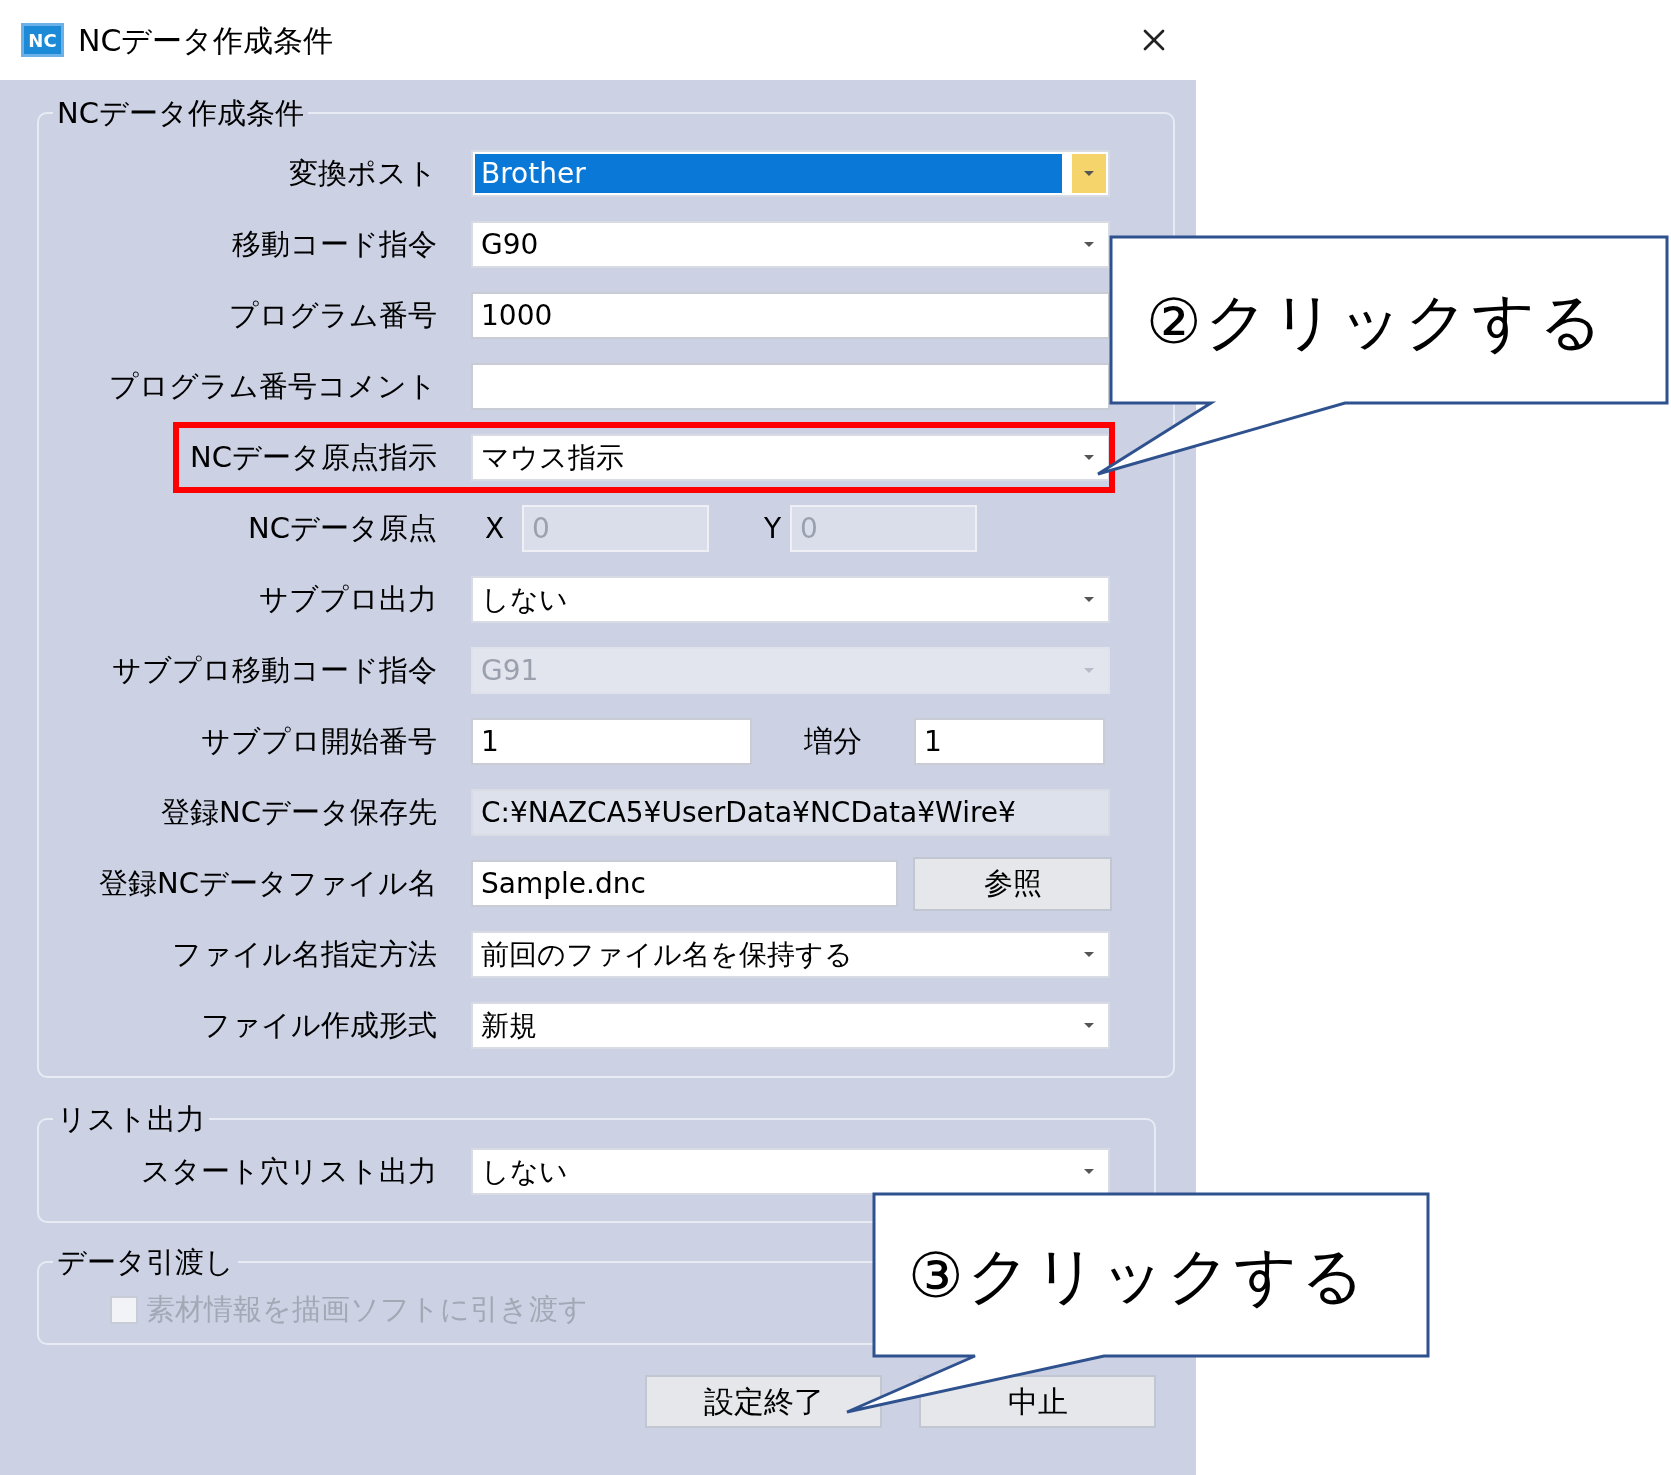 Image resolution: width=1671 pixels, height=1475 pixels. What do you see at coordinates (131, 1119) in the screenshot?
I see `group-title: リスト出力` at bounding box center [131, 1119].